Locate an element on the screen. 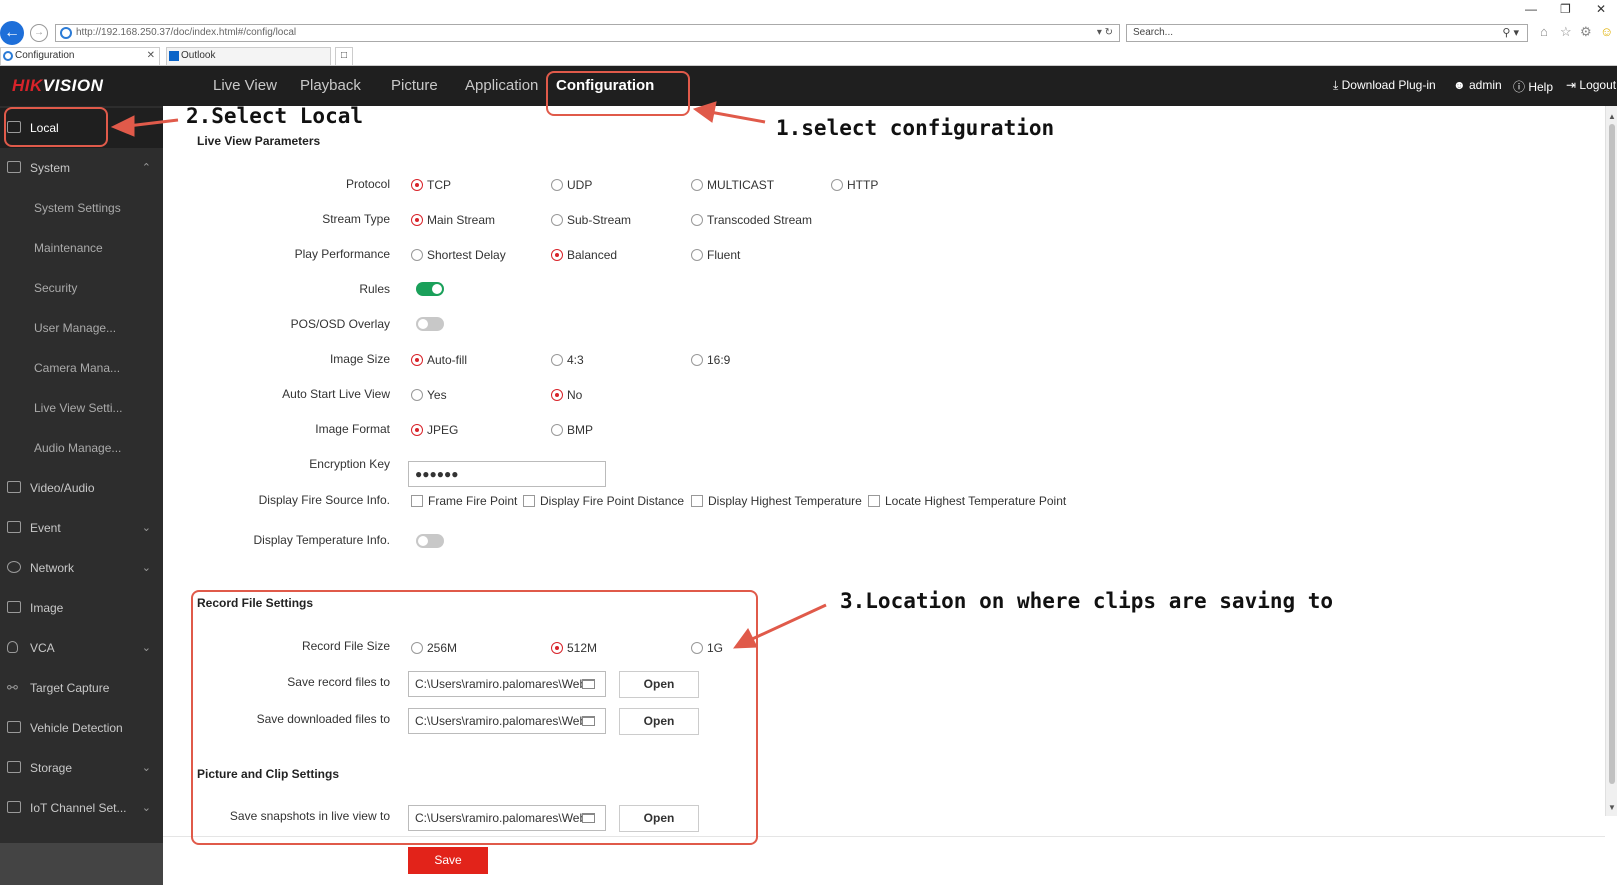 This screenshot has height=885, width=1617. tab-outlook: Outlook is located at coordinates (248, 56).